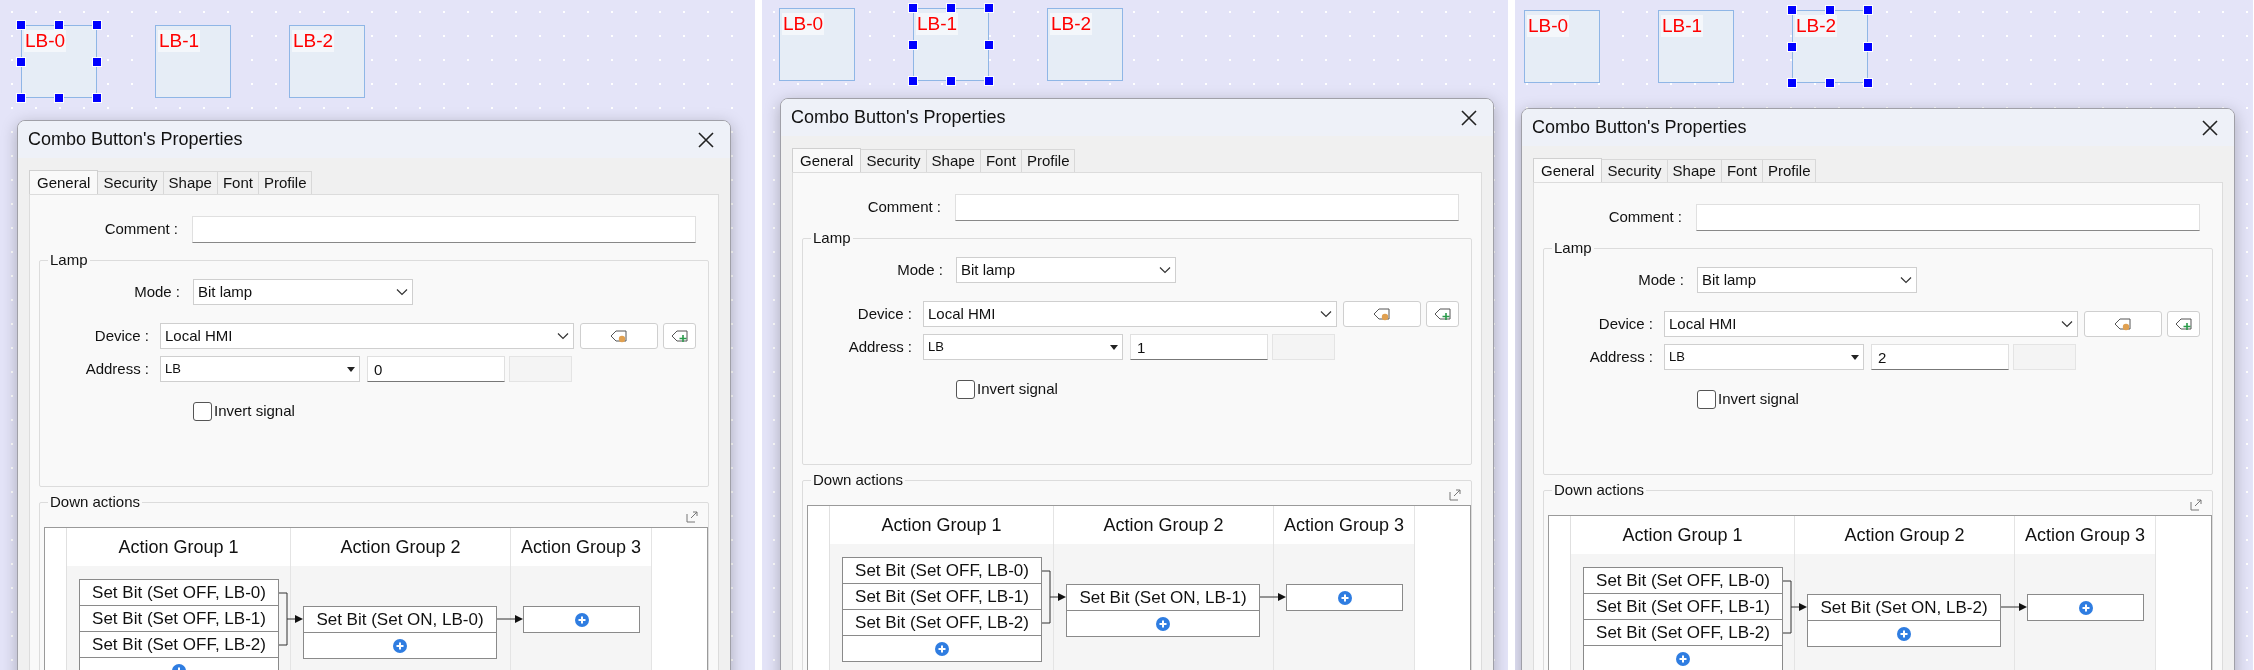 The height and width of the screenshot is (670, 2254). What do you see at coordinates (351, 369) in the screenshot?
I see `caret-down-icon` at bounding box center [351, 369].